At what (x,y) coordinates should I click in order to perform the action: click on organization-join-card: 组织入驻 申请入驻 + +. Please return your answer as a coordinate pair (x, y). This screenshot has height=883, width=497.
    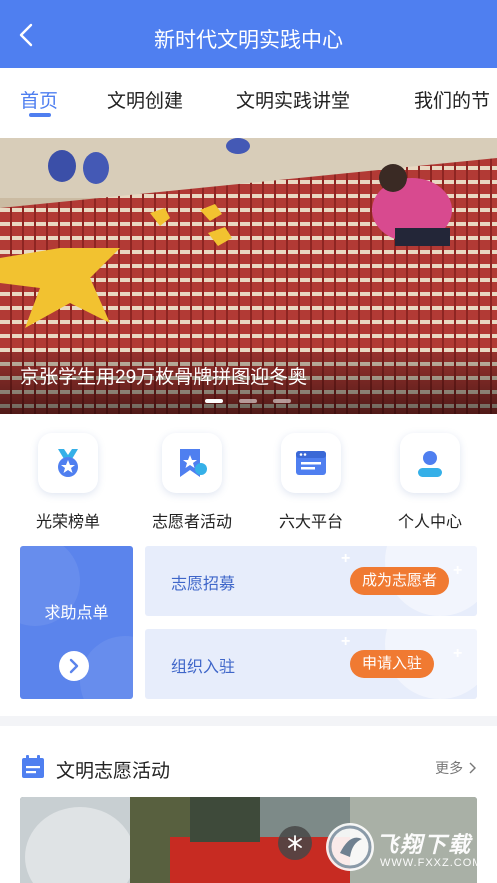
    Looking at the image, I should click on (311, 664).